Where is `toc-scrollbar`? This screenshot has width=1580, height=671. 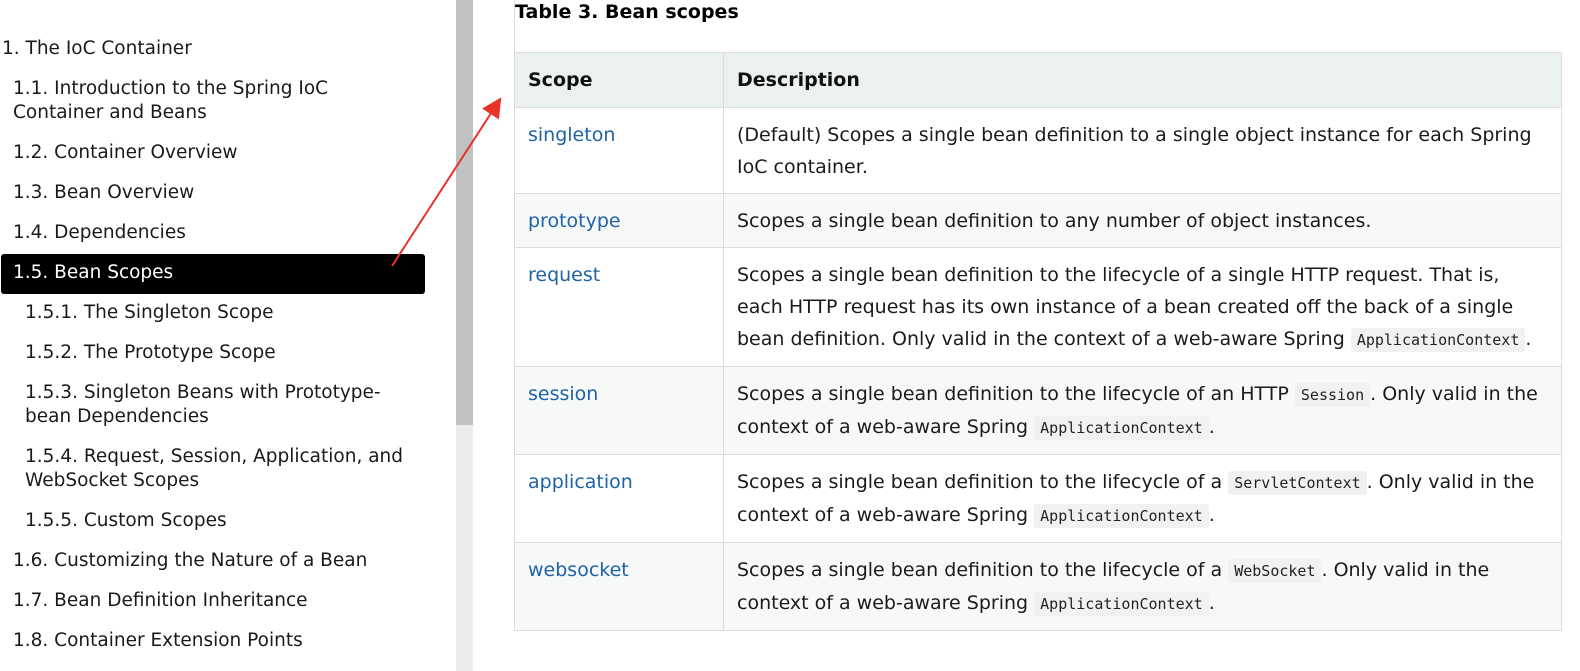
toc-scrollbar is located at coordinates (464, 335).